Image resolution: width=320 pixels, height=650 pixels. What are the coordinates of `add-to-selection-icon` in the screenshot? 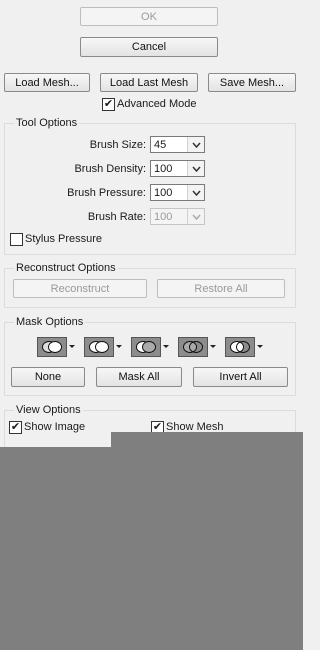 It's located at (99, 347).